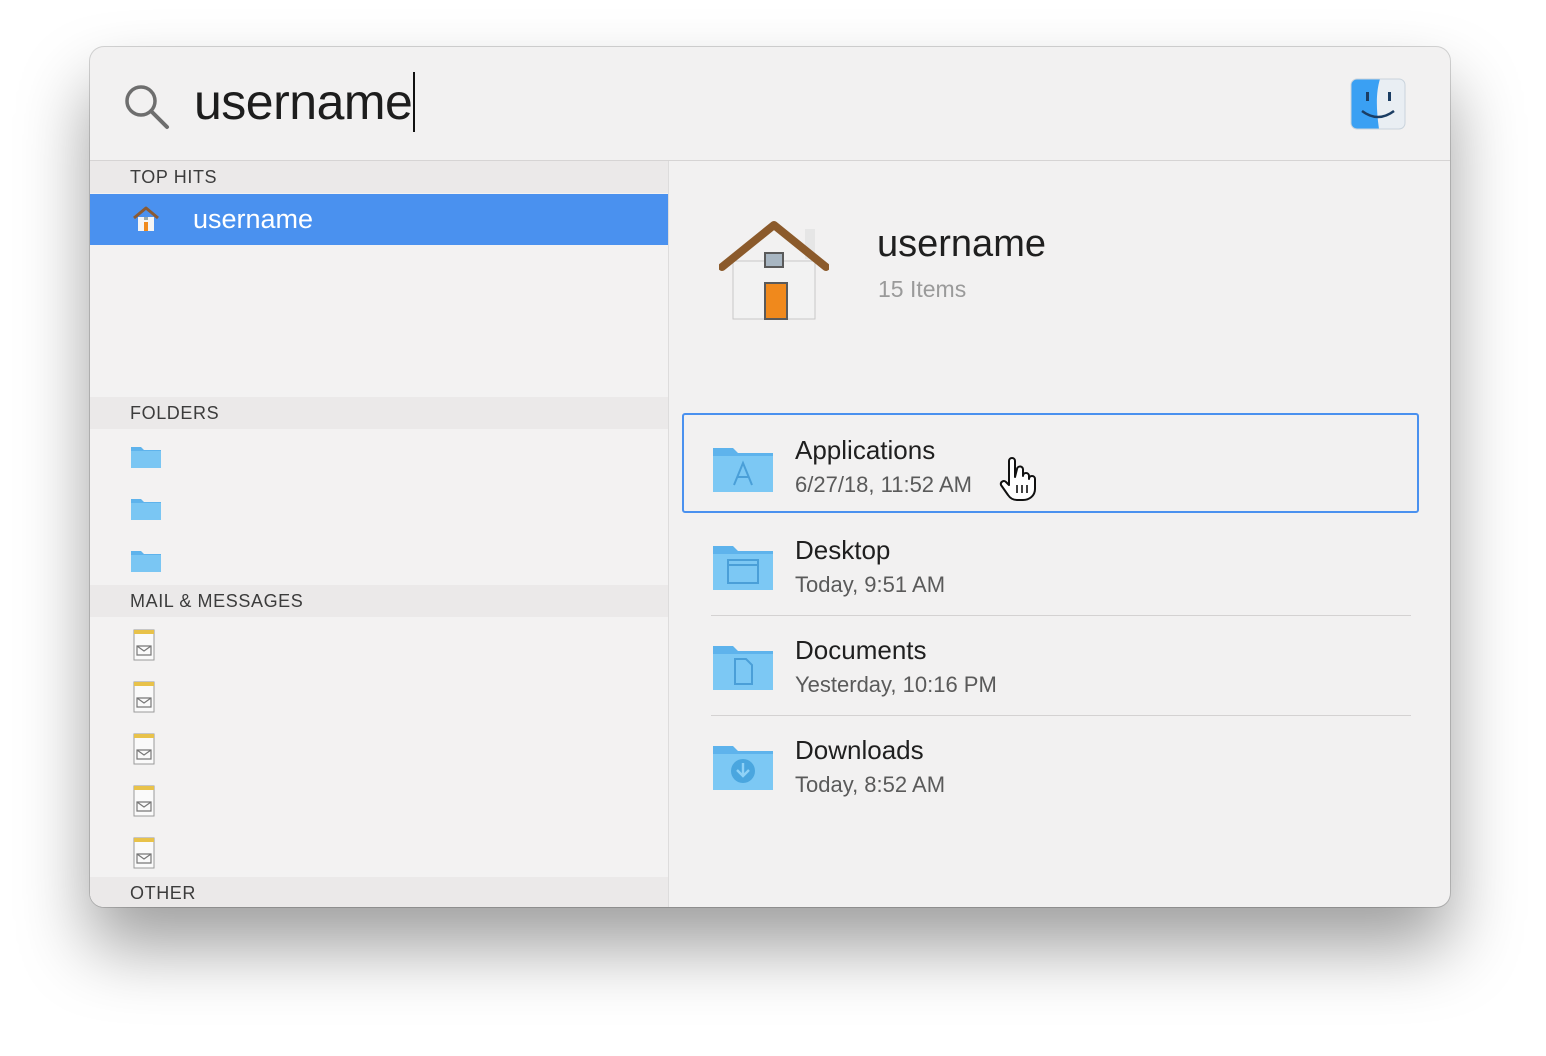 This screenshot has width=1546, height=1056. I want to click on section-header-top-hits: TOP HITS, so click(379, 177).